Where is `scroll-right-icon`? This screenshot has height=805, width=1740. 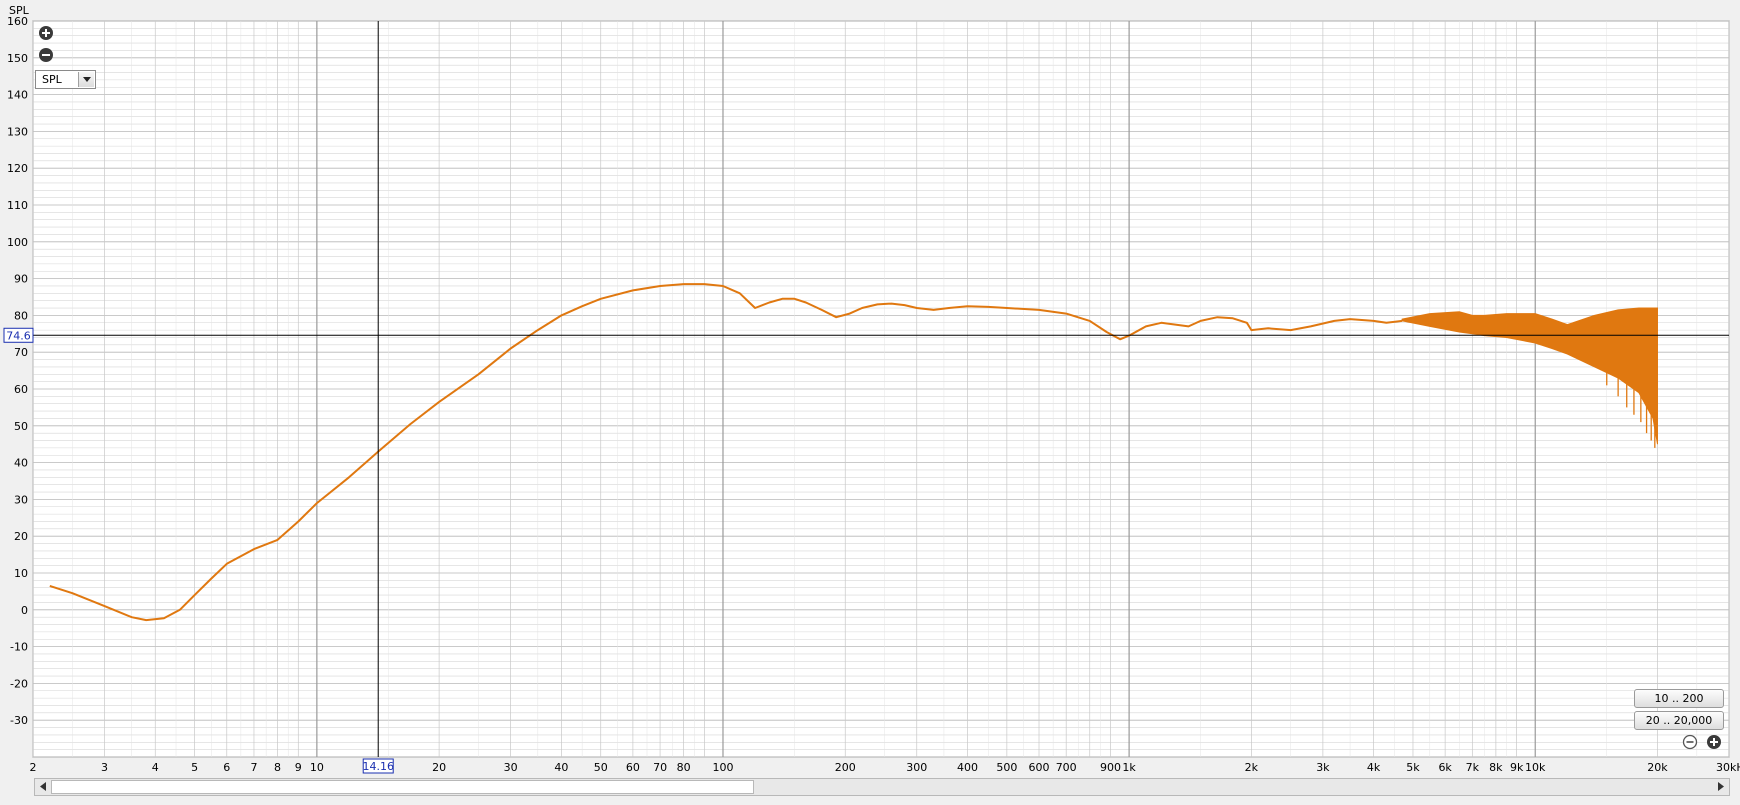
scroll-right-icon is located at coordinates (1721, 787).